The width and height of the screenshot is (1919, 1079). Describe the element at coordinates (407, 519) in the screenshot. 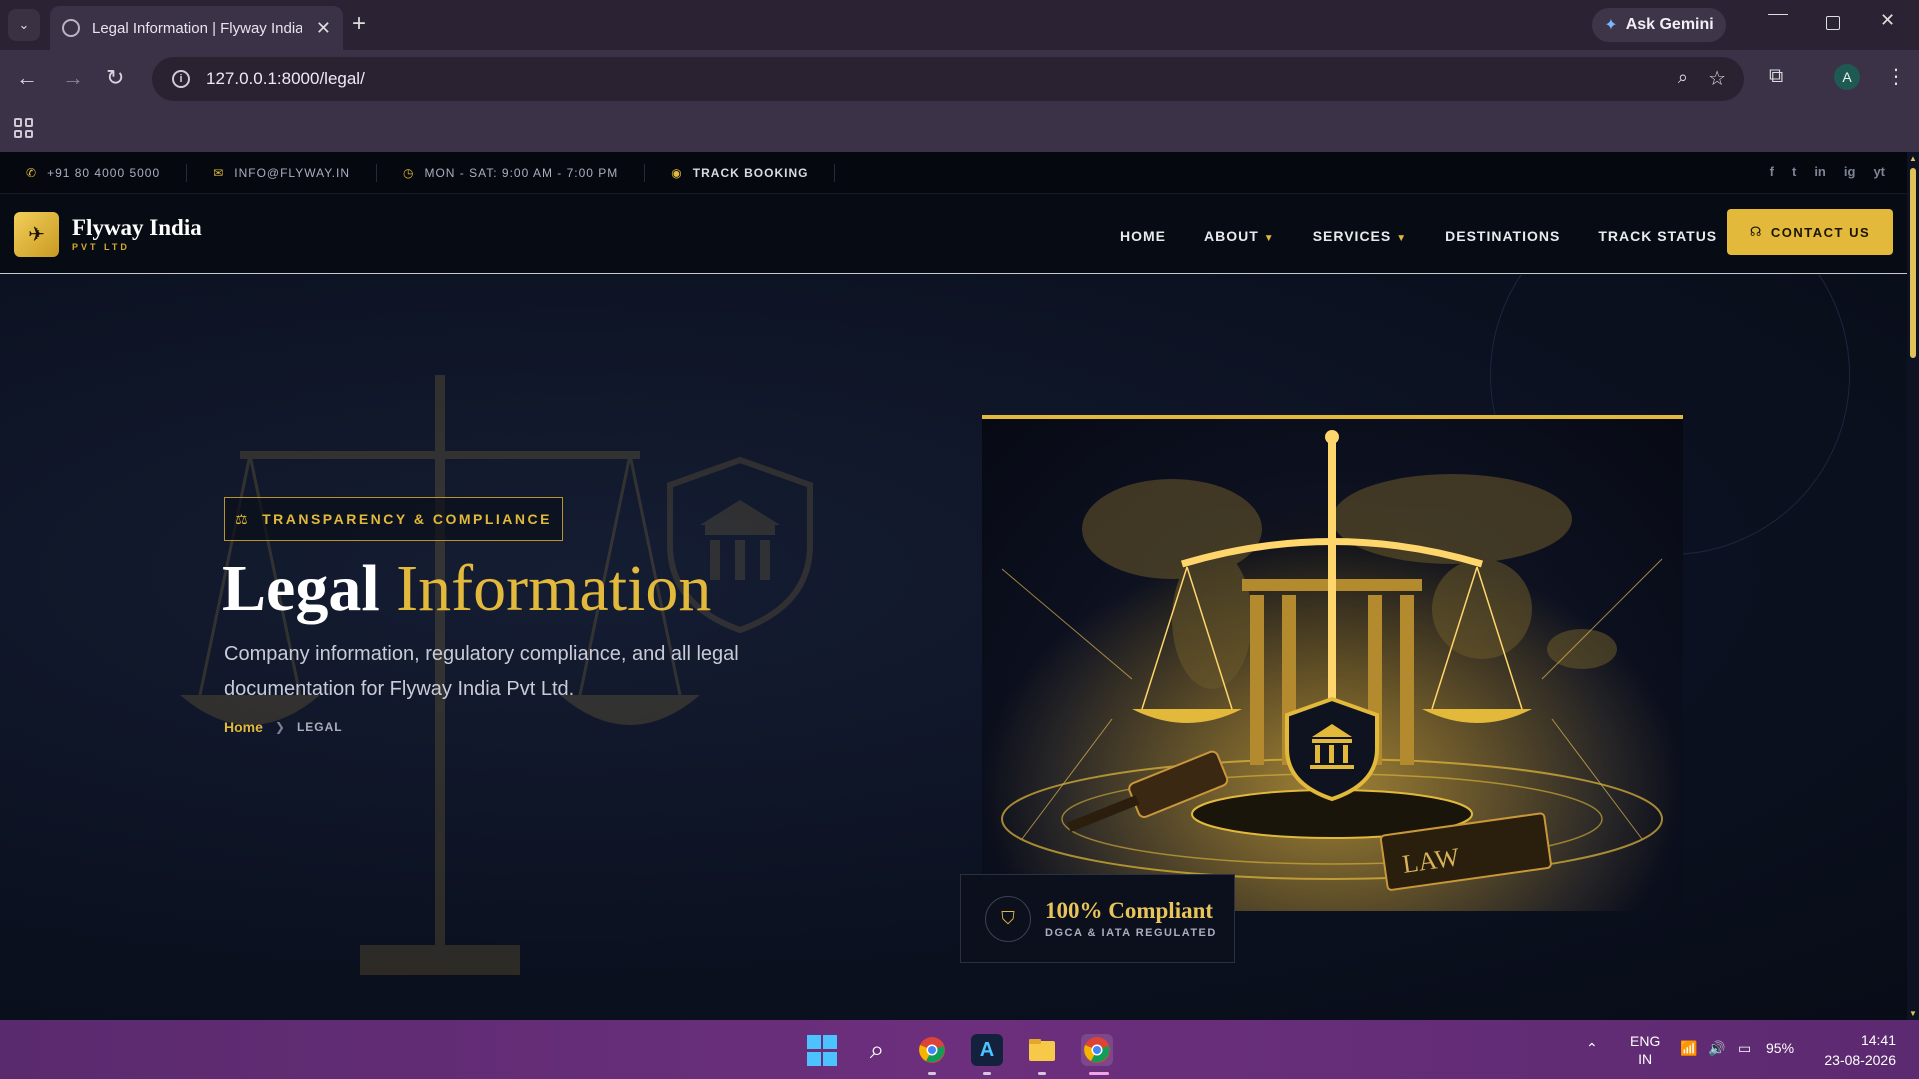

I see `compliance-tag-label: TRANSPARENCY & COMPLIANCE` at that location.